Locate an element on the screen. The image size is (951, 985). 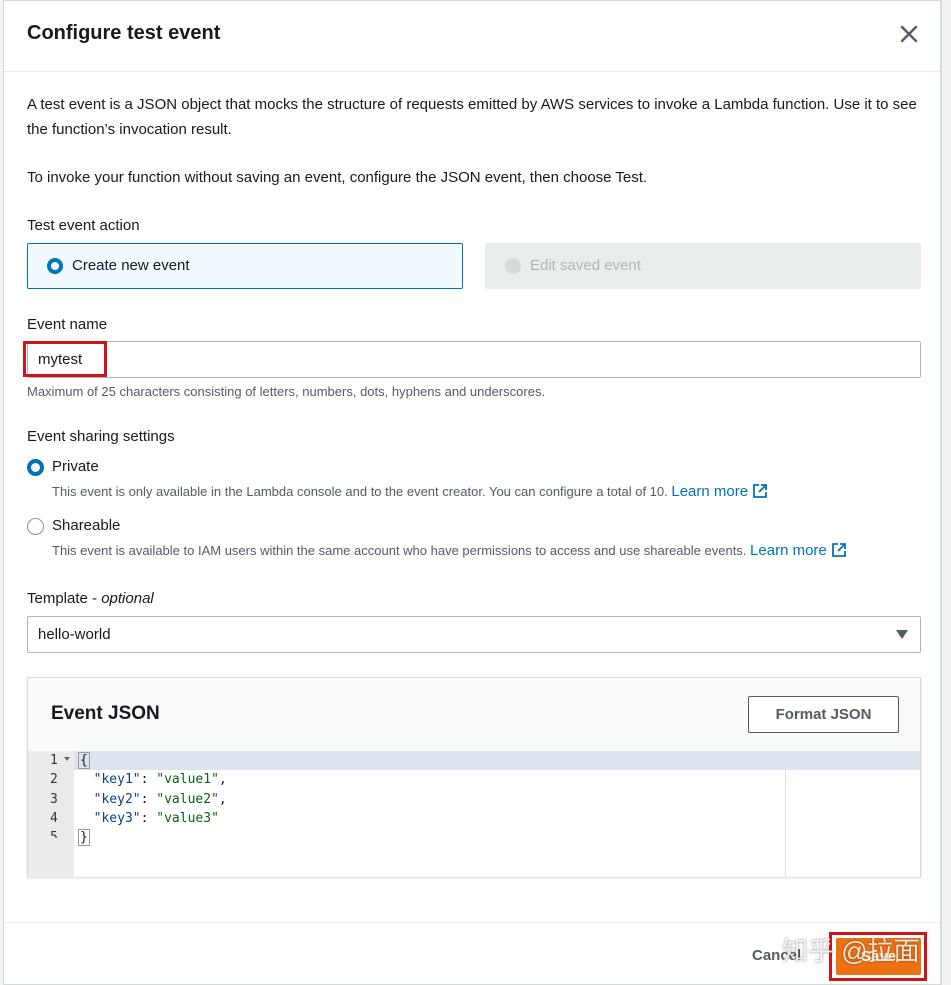
json-key: "key2" is located at coordinates (117, 799).